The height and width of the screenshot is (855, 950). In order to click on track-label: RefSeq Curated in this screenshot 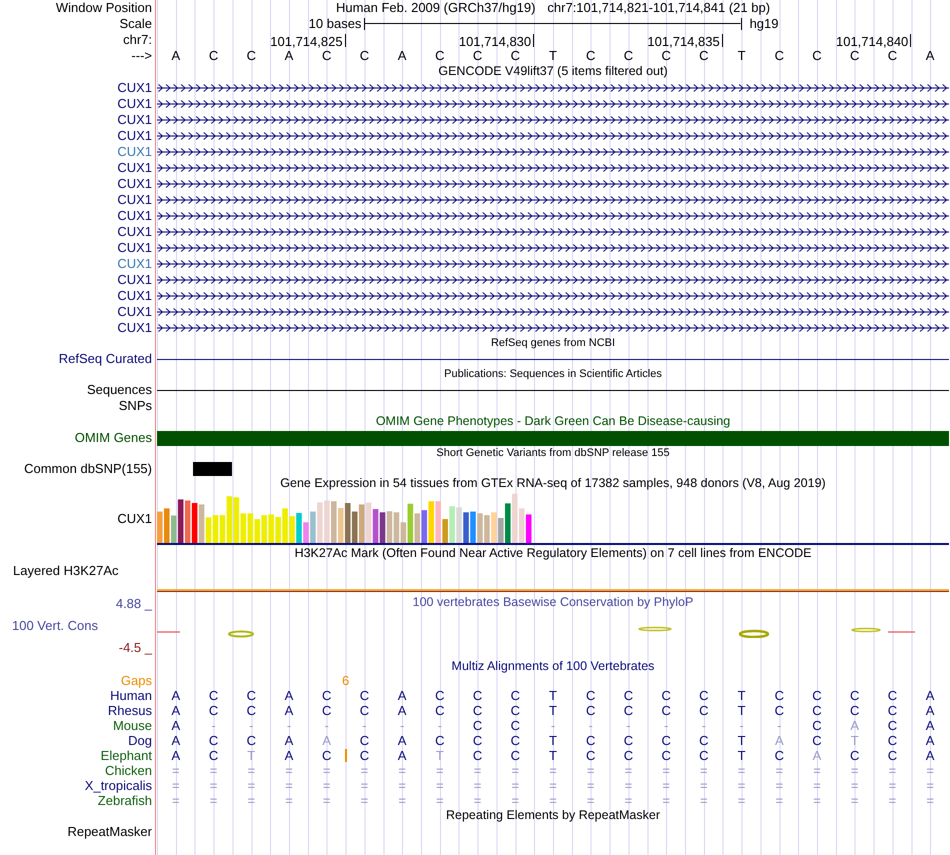, I will do `click(105, 359)`.